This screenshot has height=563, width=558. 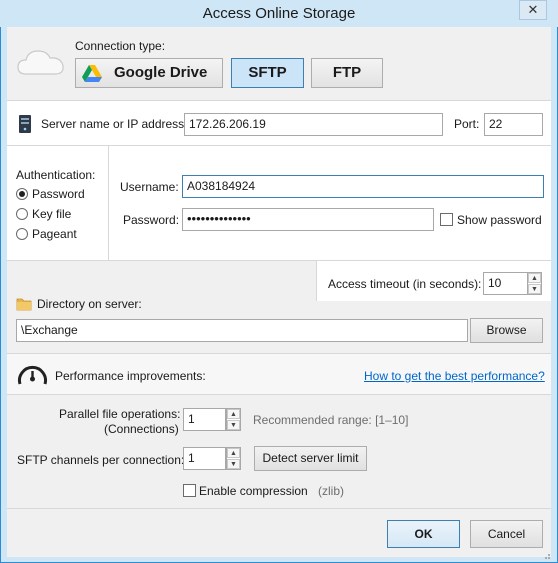 I want to click on parallel-spinner: ▲ ▼, so click(x=233, y=419).